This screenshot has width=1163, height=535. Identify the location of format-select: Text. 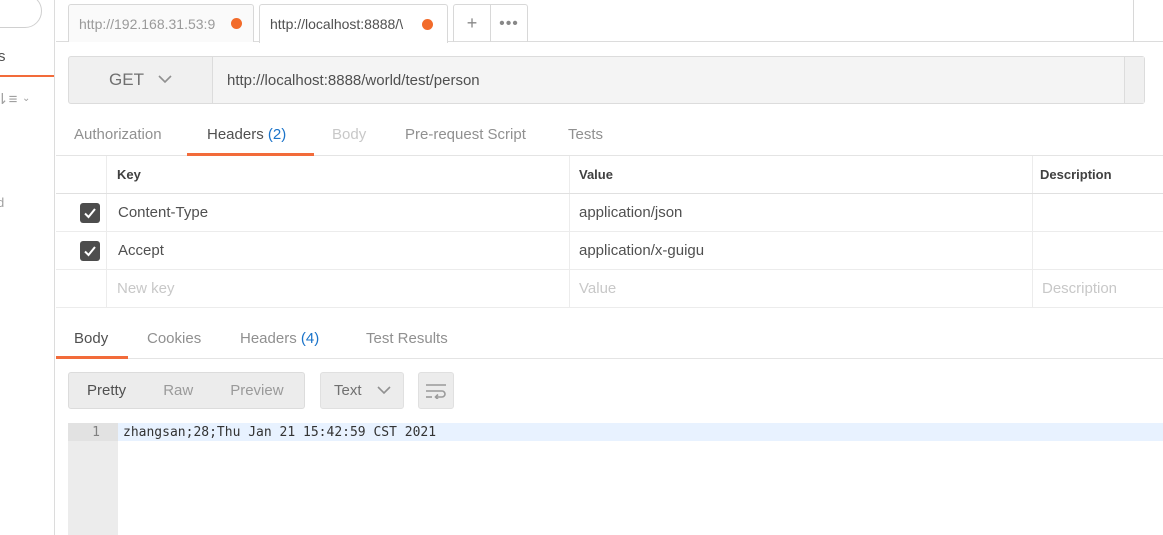
(362, 390).